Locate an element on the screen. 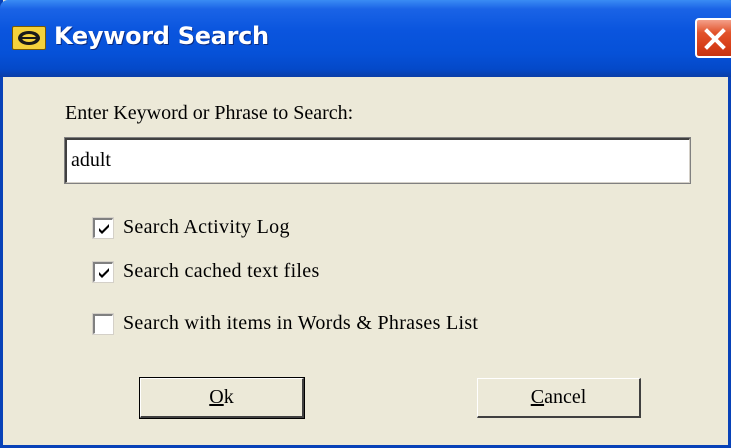 Image resolution: width=731 pixels, height=448 pixels. window-title: Keyword Search is located at coordinates (161, 36).